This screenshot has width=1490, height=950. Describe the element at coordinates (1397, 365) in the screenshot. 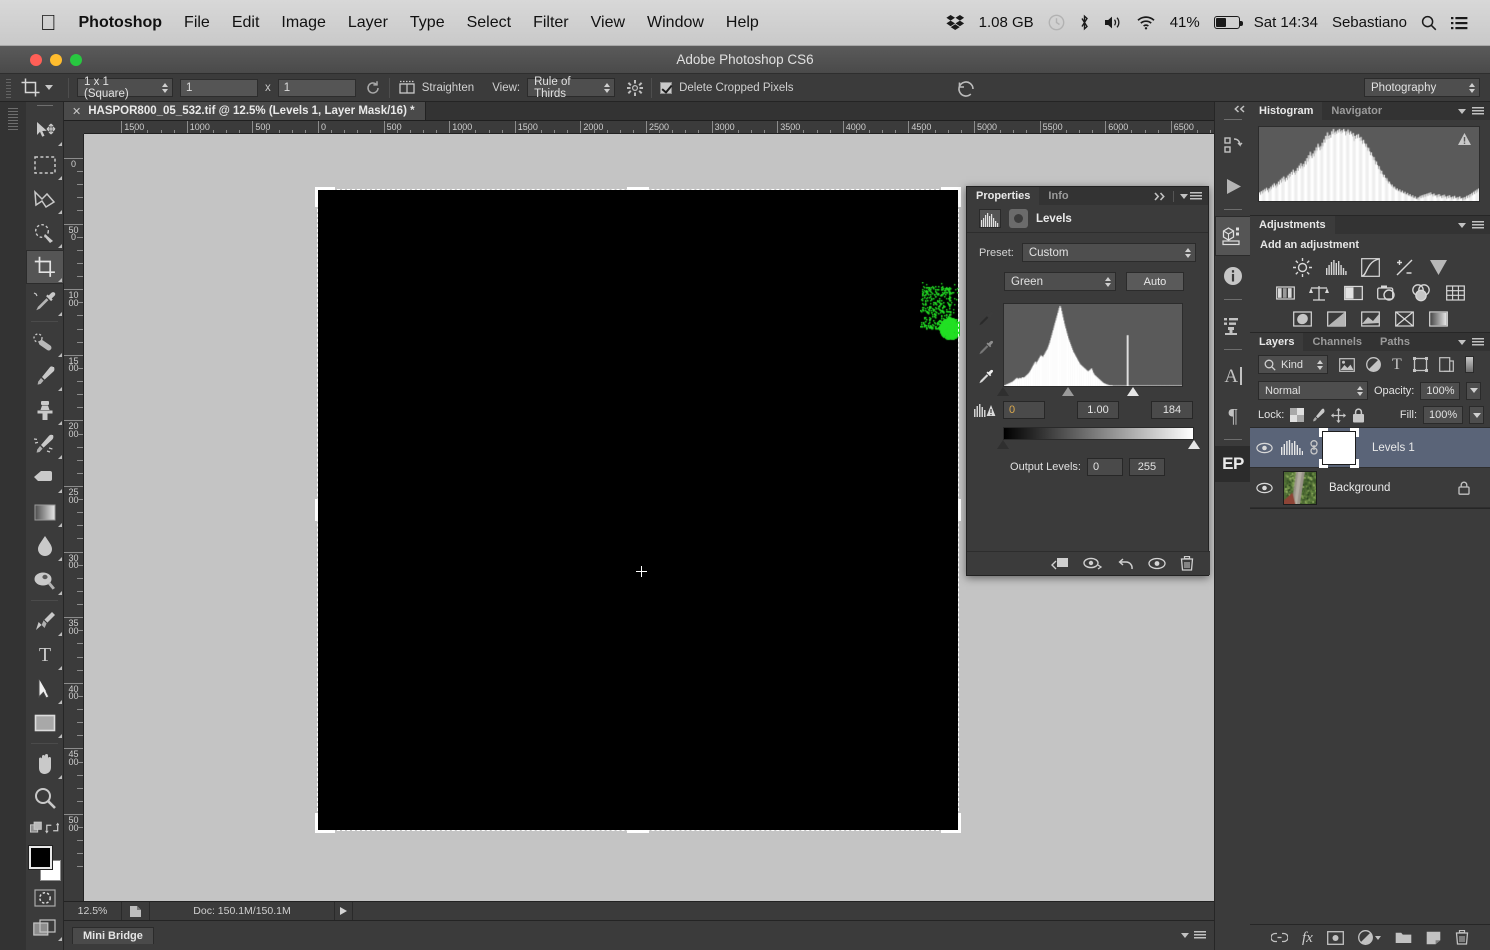

I see `filter-type-icon: T` at that location.